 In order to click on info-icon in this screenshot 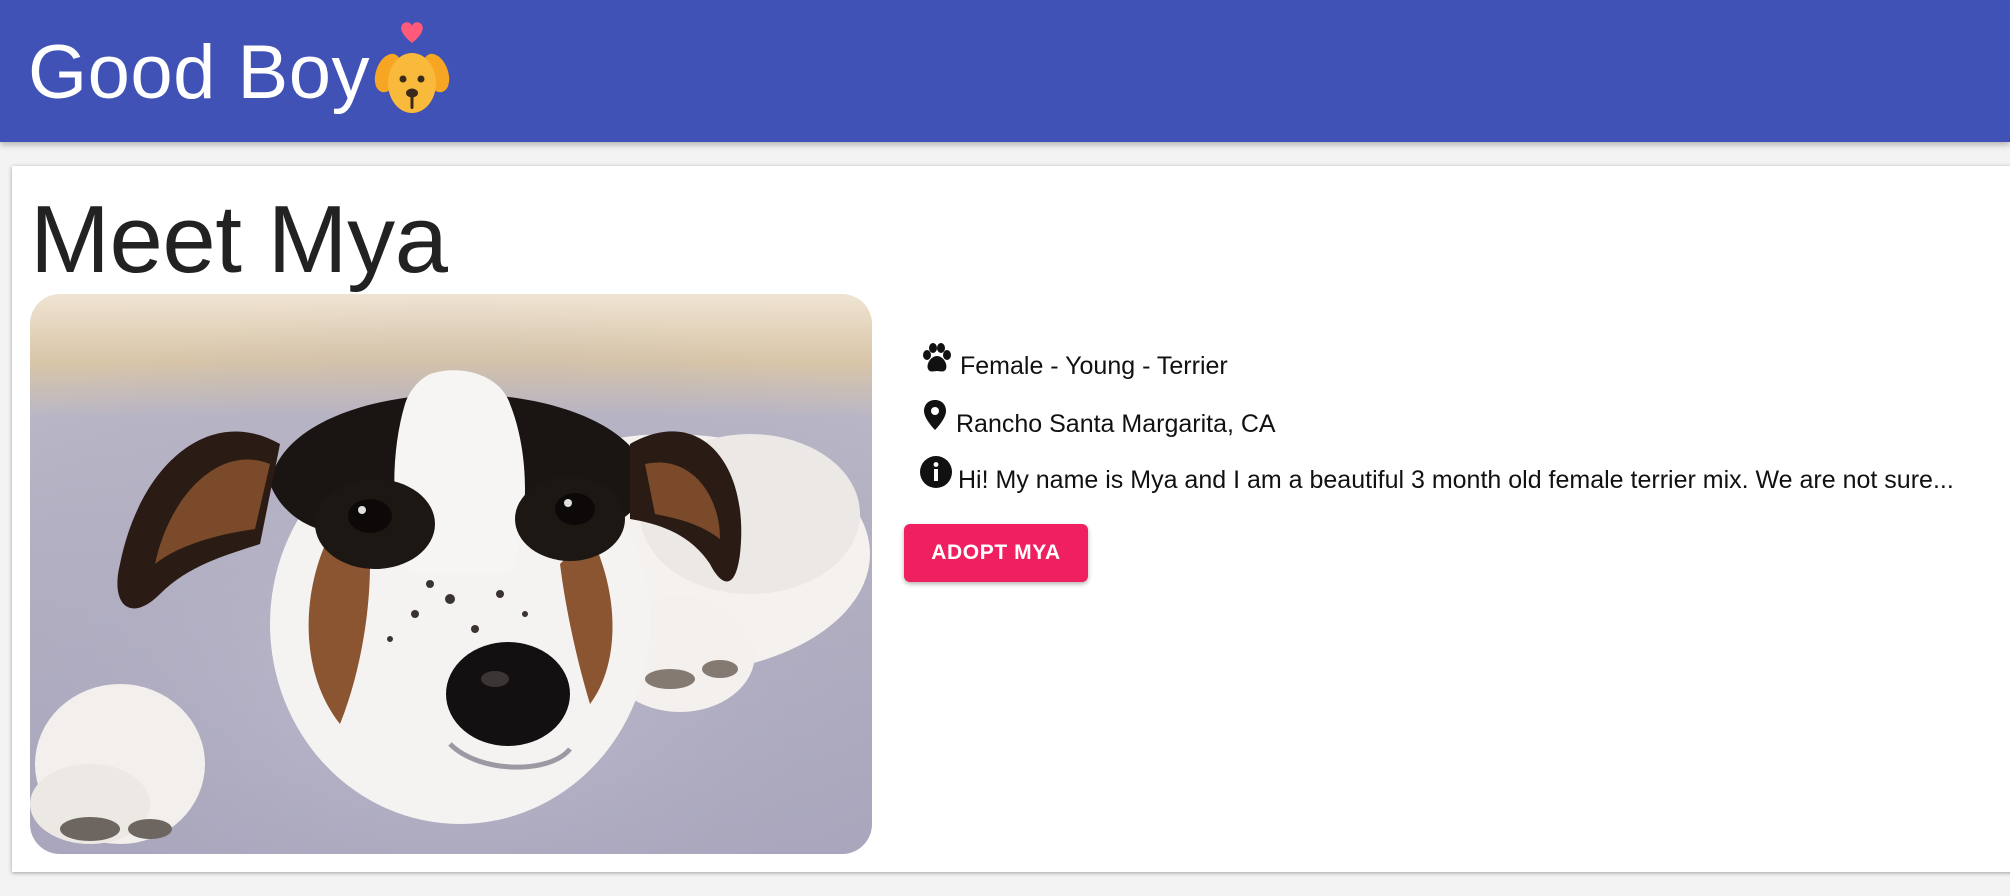, I will do `click(936, 475)`.